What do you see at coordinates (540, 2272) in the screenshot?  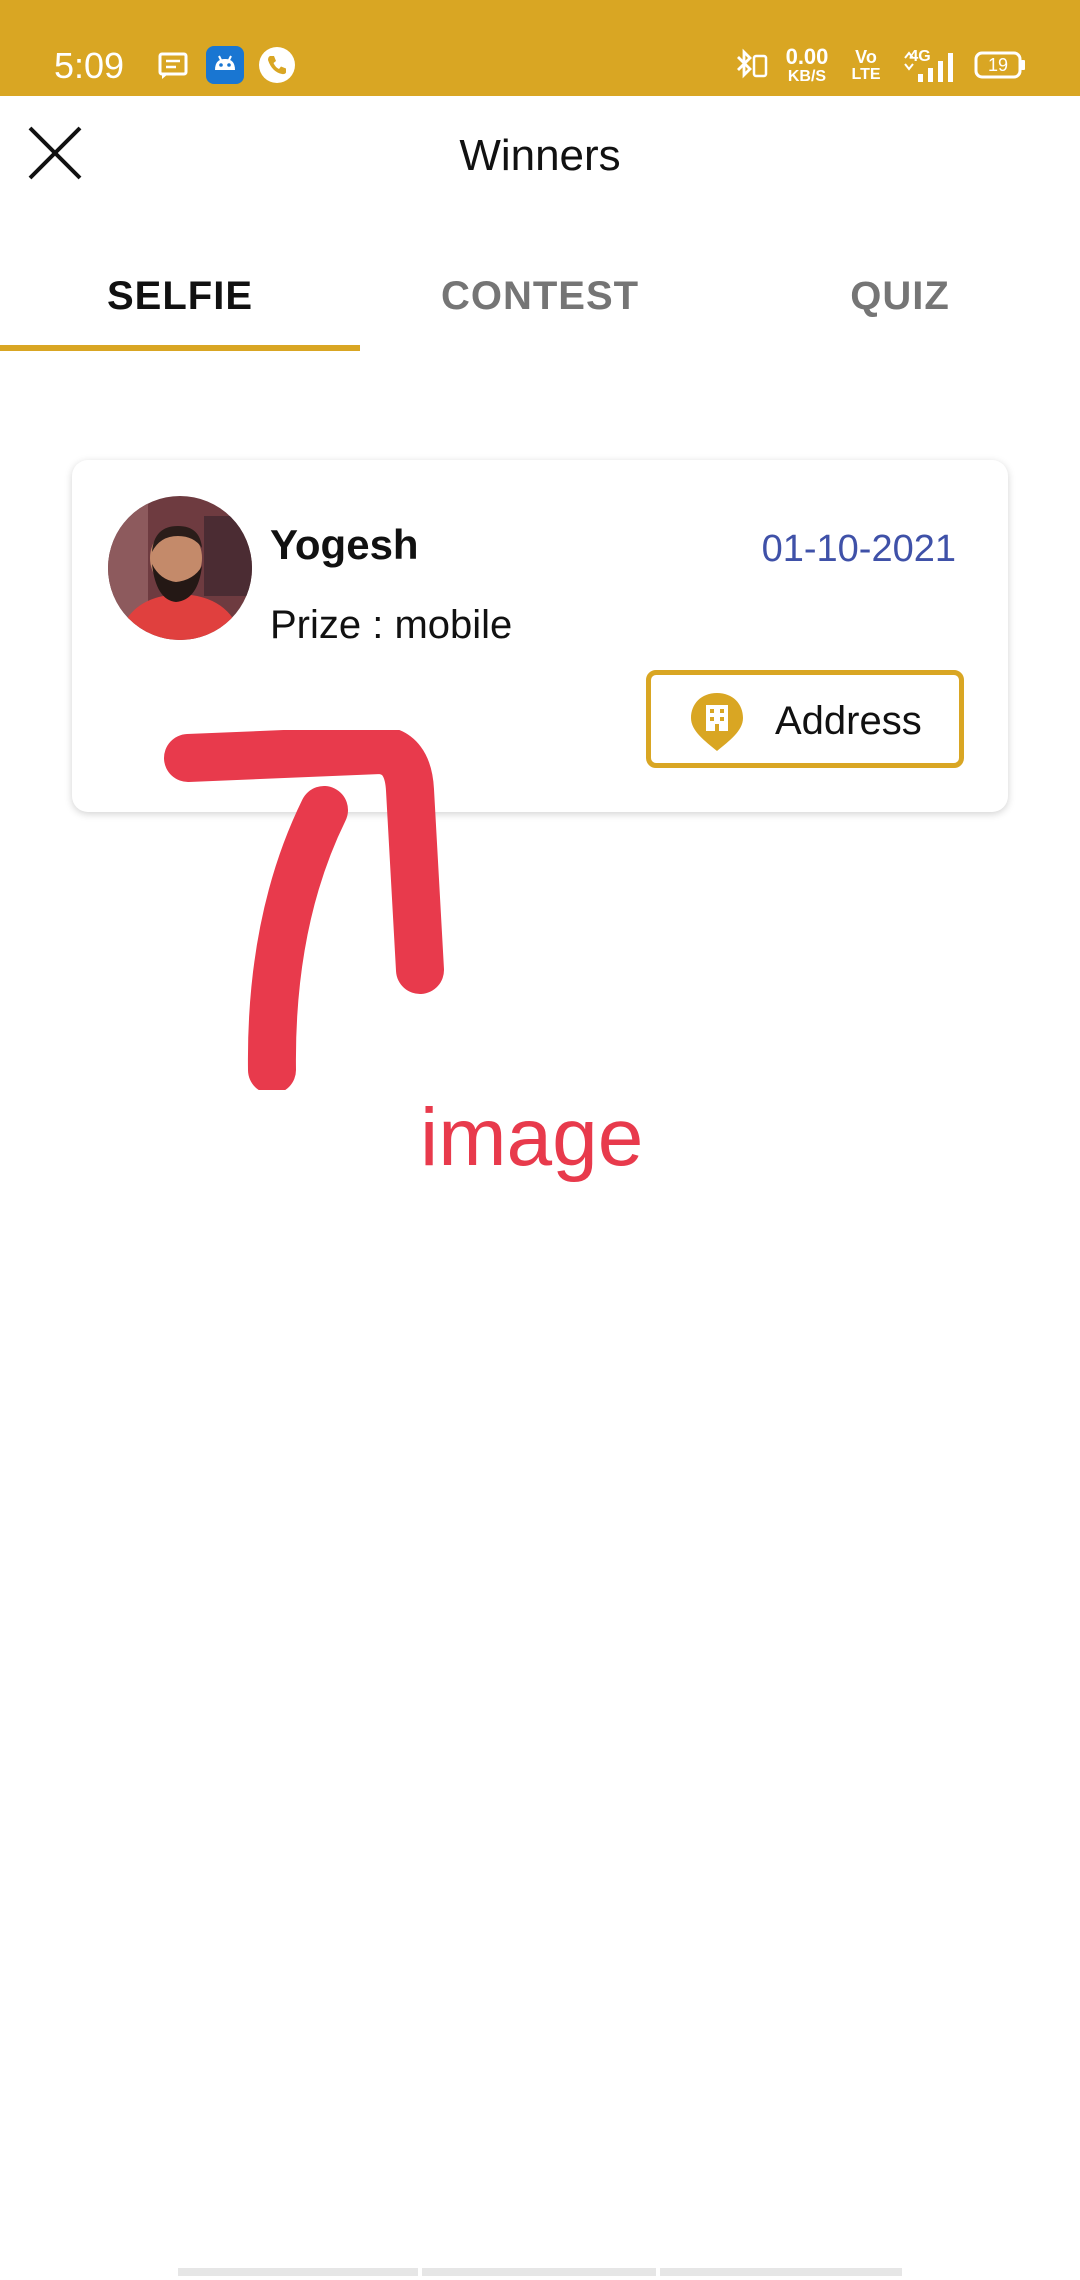 I see `gesture-bar` at bounding box center [540, 2272].